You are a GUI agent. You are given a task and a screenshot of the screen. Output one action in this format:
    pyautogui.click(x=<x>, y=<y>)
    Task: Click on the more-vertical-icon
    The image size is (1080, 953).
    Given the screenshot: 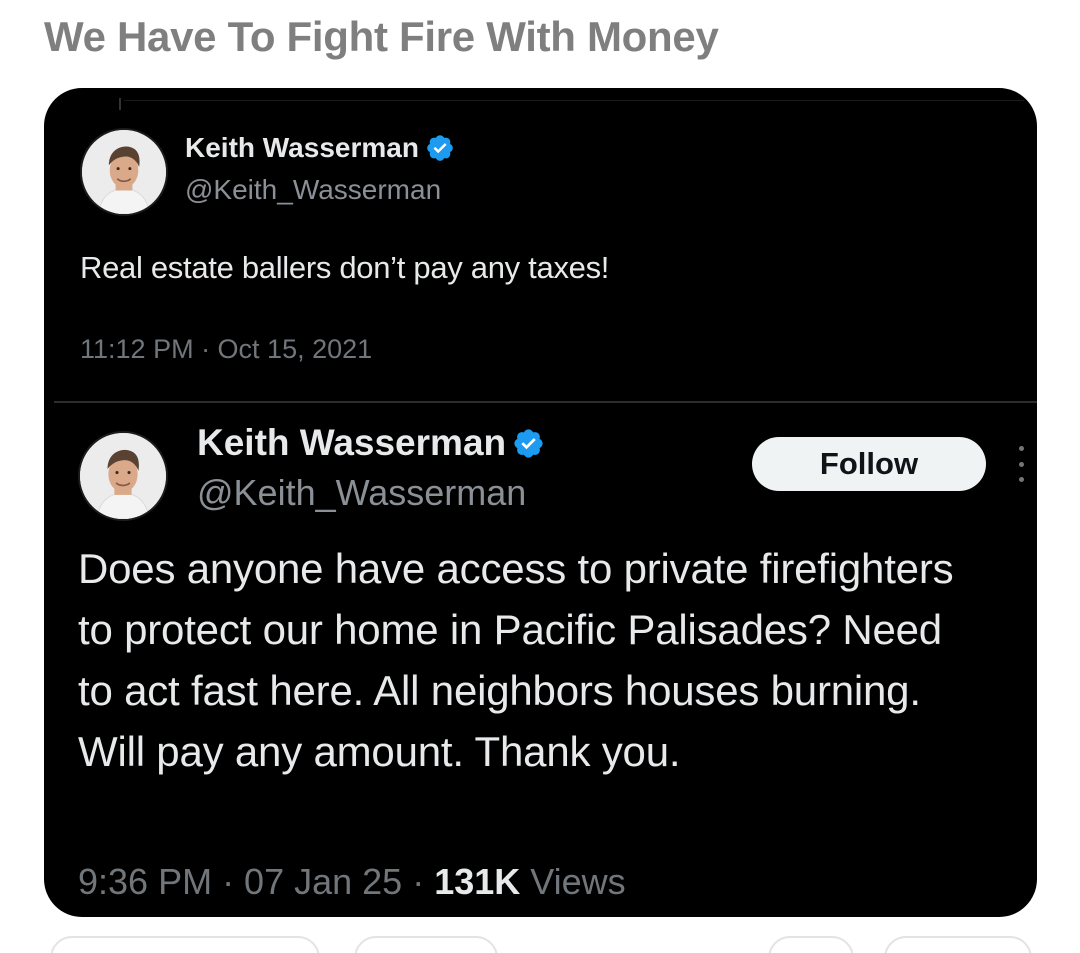 What is the action you would take?
    pyautogui.click(x=1021, y=464)
    